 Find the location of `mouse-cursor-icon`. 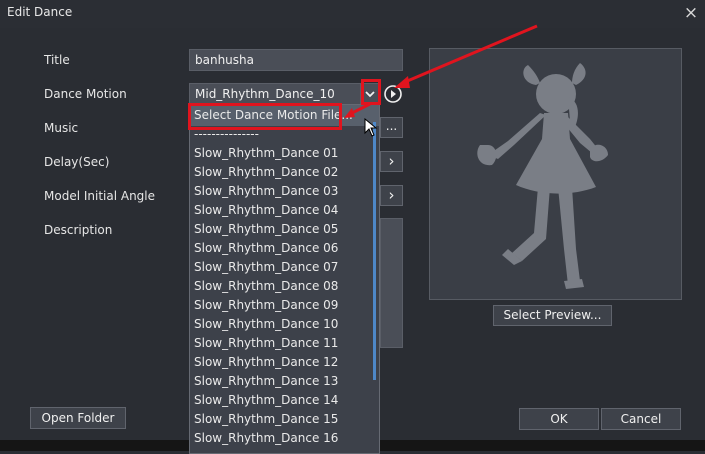

mouse-cursor-icon is located at coordinates (371, 127).